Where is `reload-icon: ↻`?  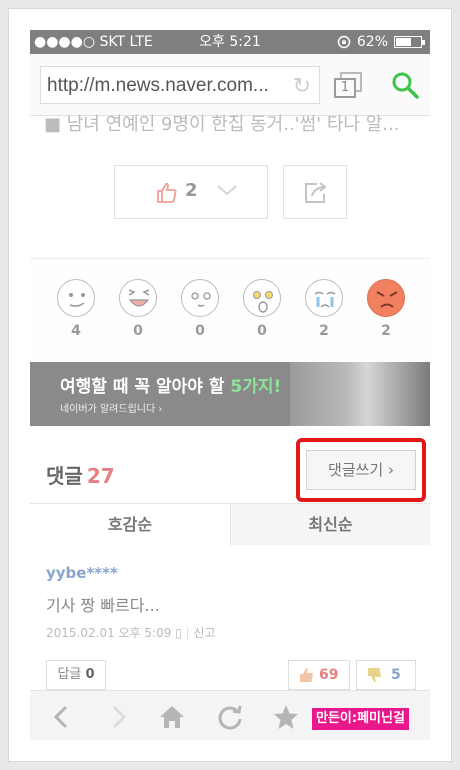
reload-icon: ↻ is located at coordinates (302, 86).